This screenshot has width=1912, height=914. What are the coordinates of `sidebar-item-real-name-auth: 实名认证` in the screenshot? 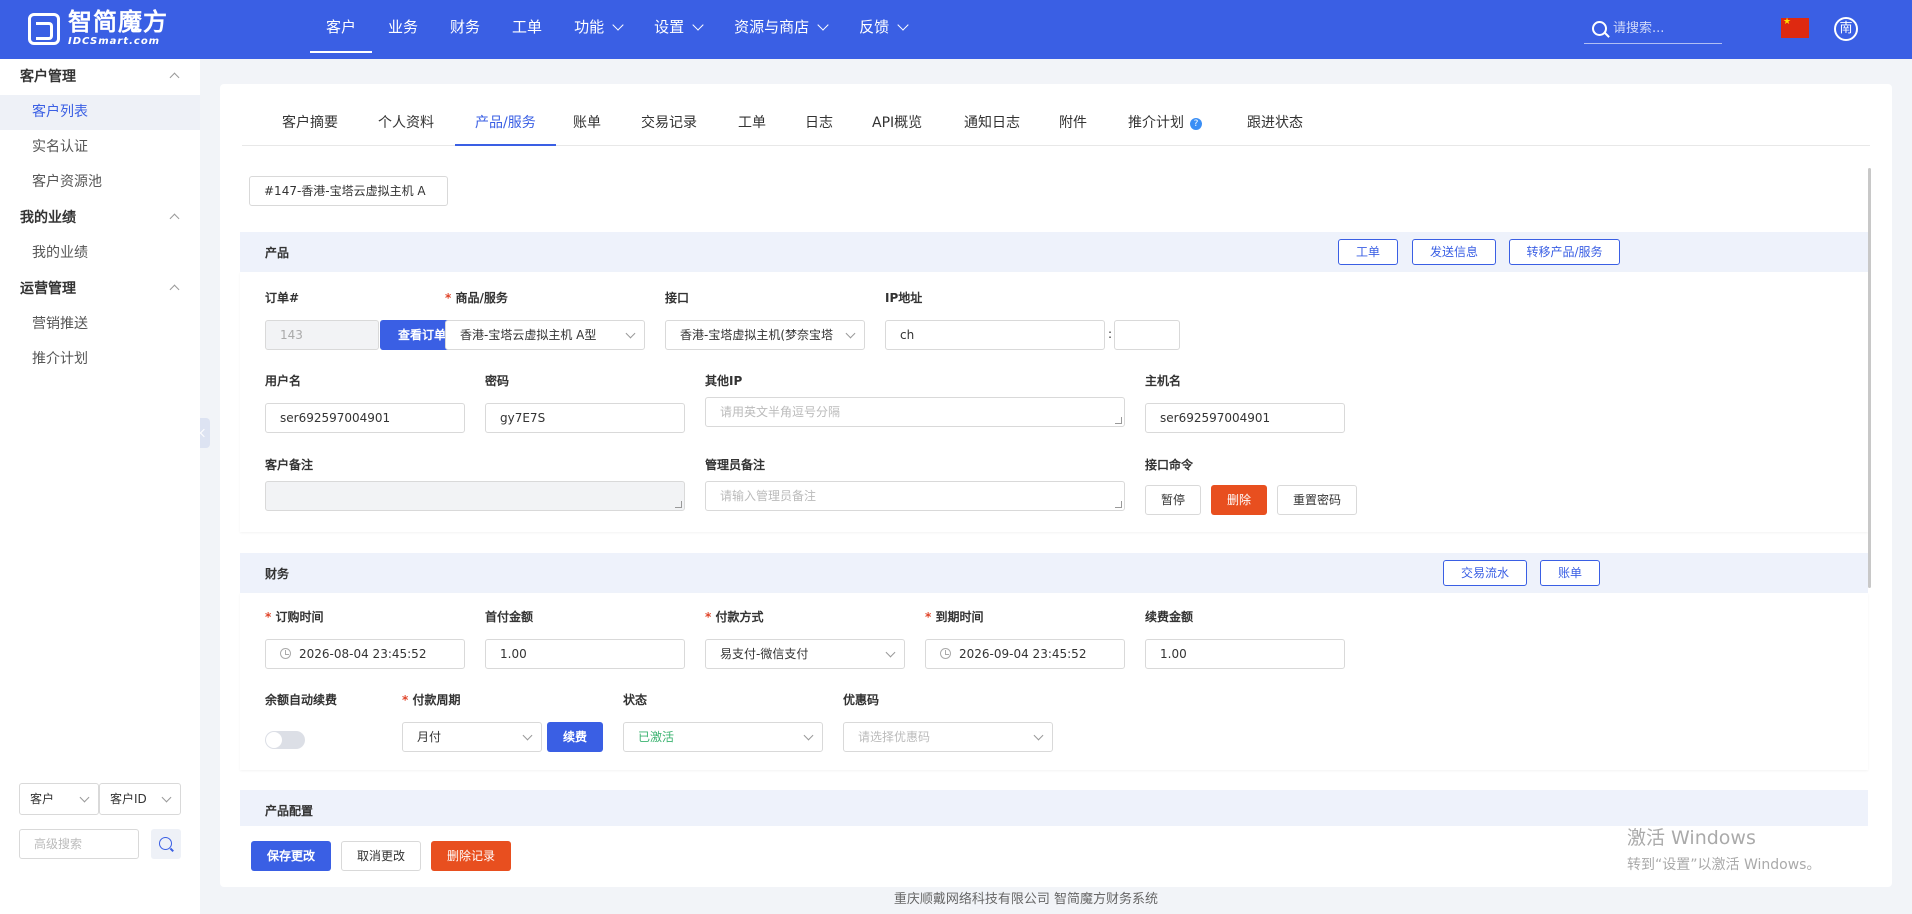 It's located at (100, 147).